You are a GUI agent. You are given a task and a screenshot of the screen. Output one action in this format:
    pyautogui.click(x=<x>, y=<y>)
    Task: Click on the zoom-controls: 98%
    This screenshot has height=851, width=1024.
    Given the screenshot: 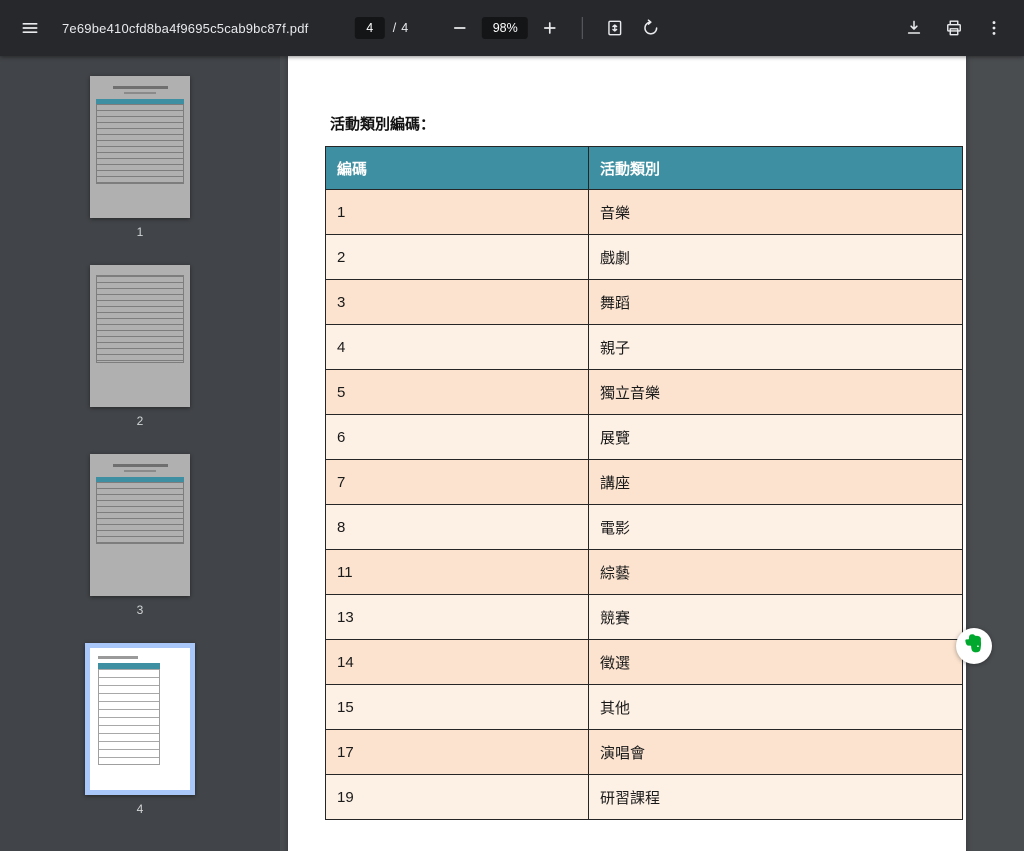 What is the action you would take?
    pyautogui.click(x=505, y=28)
    